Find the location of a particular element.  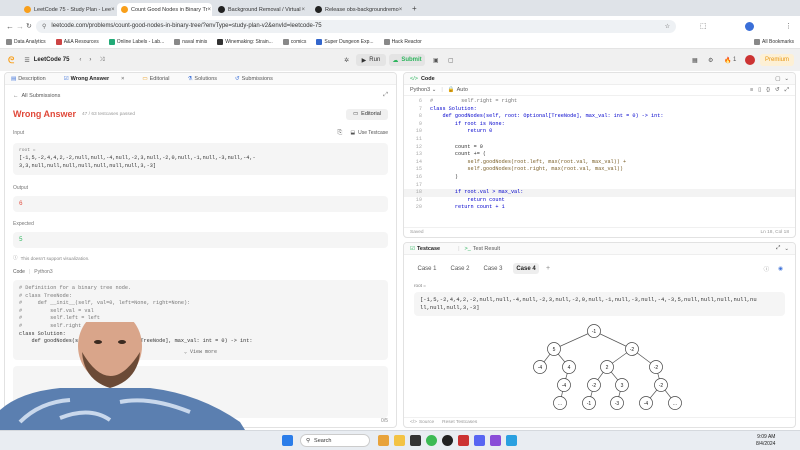

tree-node: -3 is located at coordinates (617, 403).